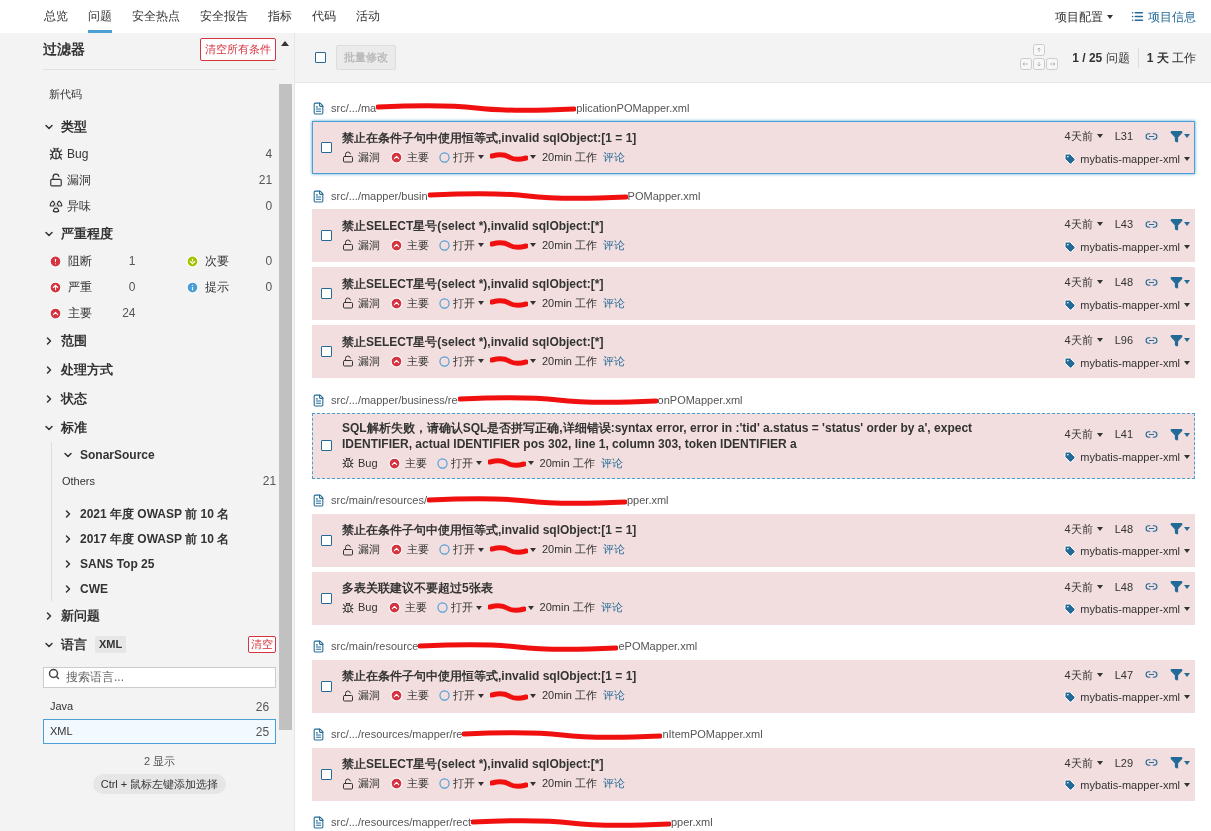 This screenshot has height=831, width=1211. What do you see at coordinates (156, 16) in the screenshot?
I see `nav-tab: 安全热点` at bounding box center [156, 16].